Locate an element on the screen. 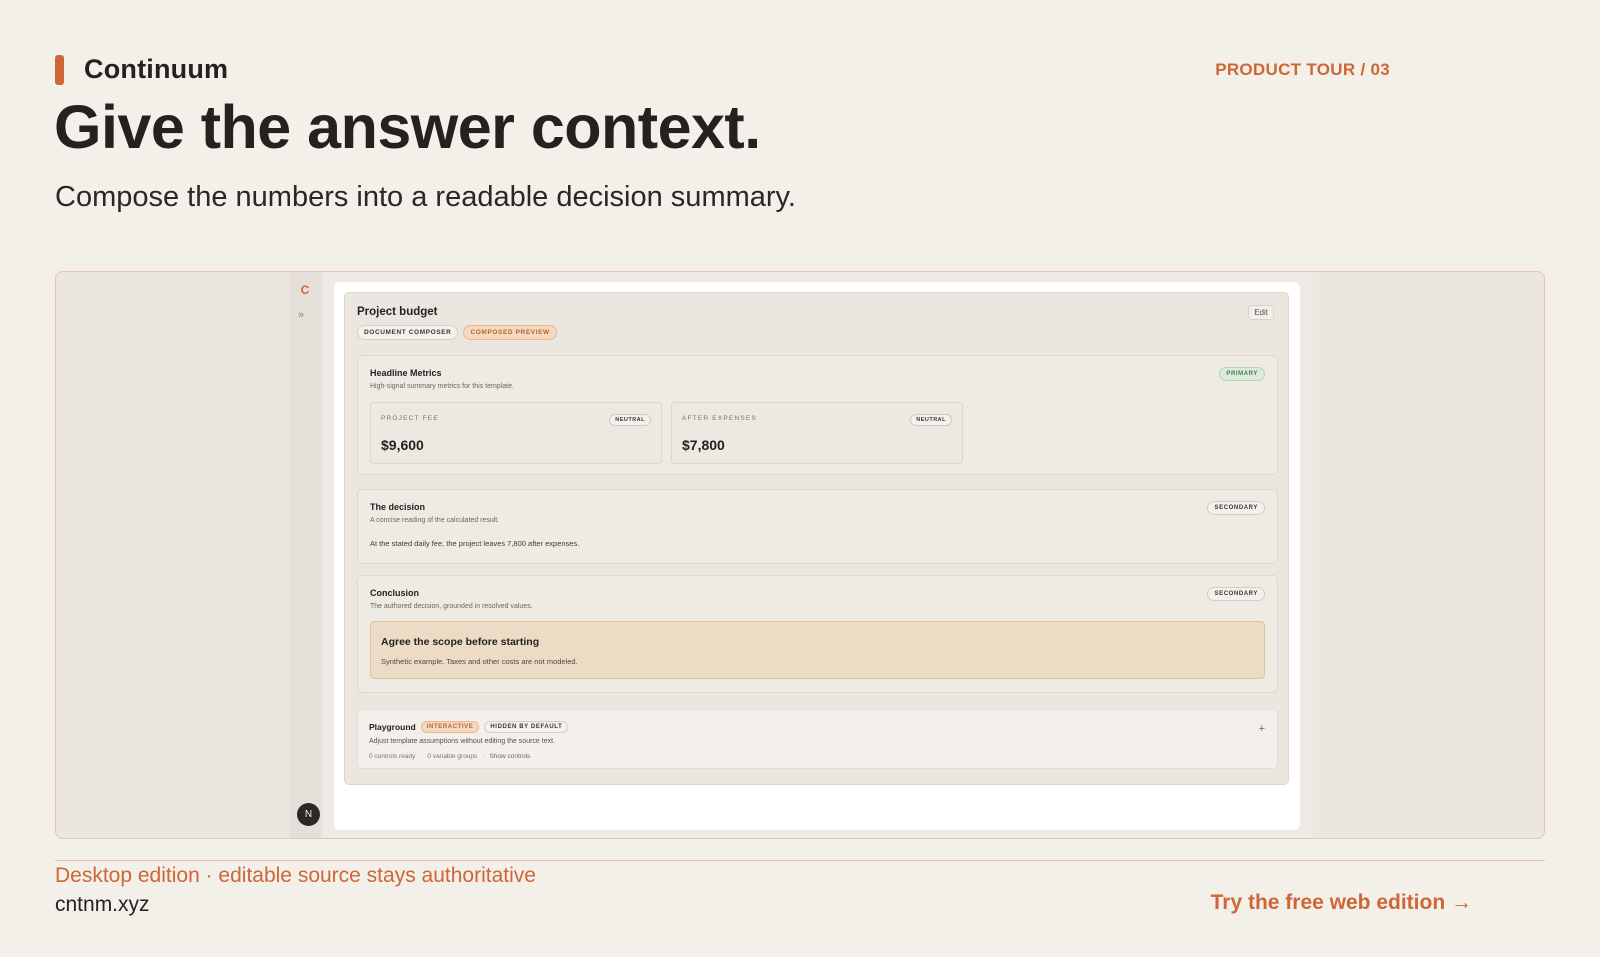 The width and height of the screenshot is (1600, 957). metric-label: PROJECT FEE is located at coordinates (410, 418).